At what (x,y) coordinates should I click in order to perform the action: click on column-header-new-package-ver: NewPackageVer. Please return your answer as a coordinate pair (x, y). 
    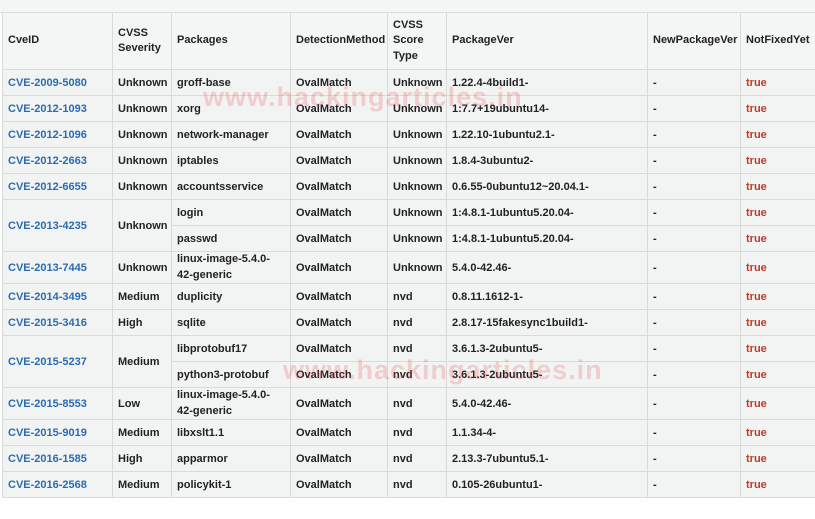
    Looking at the image, I should click on (694, 41).